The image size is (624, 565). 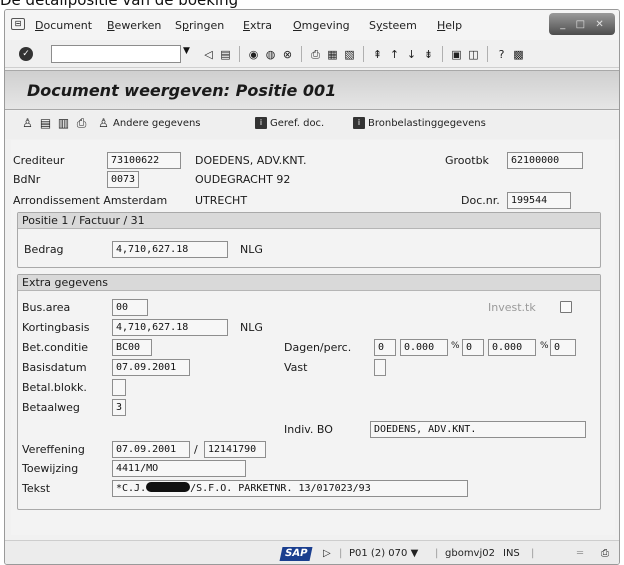 What do you see at coordinates (170, 327) in the screenshot?
I see `kortingbasis-field: 4,710,627.18` at bounding box center [170, 327].